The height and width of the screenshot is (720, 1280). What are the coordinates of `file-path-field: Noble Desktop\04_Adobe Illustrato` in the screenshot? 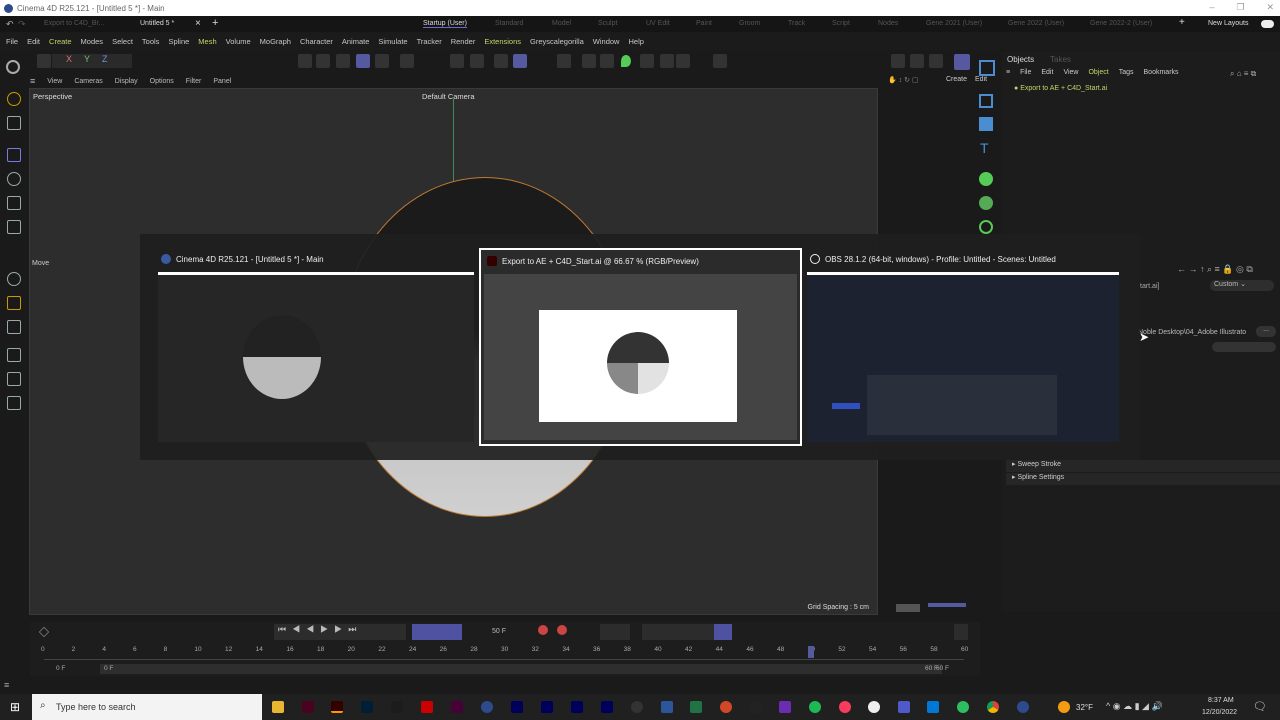 It's located at (1192, 332).